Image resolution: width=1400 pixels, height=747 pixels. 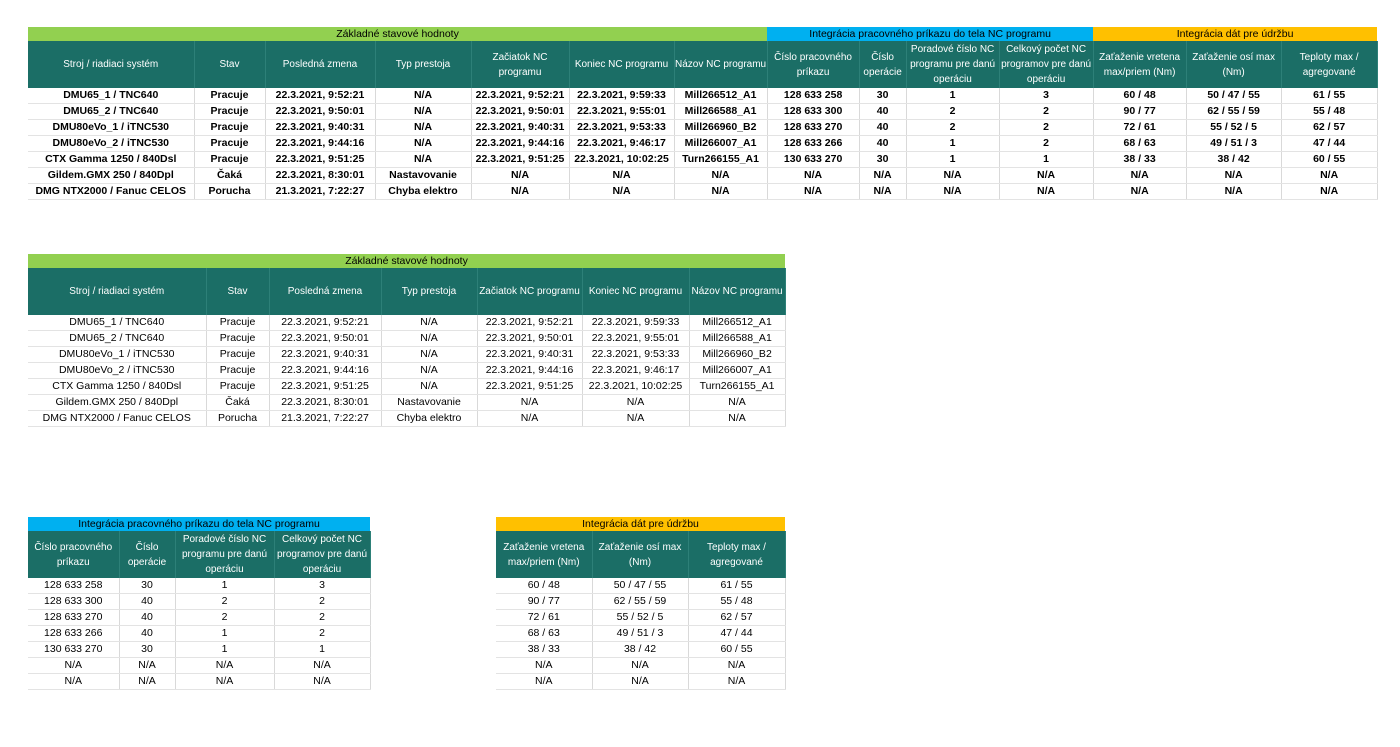 What do you see at coordinates (147, 554) in the screenshot?
I see `column-header: Číslo operácie` at bounding box center [147, 554].